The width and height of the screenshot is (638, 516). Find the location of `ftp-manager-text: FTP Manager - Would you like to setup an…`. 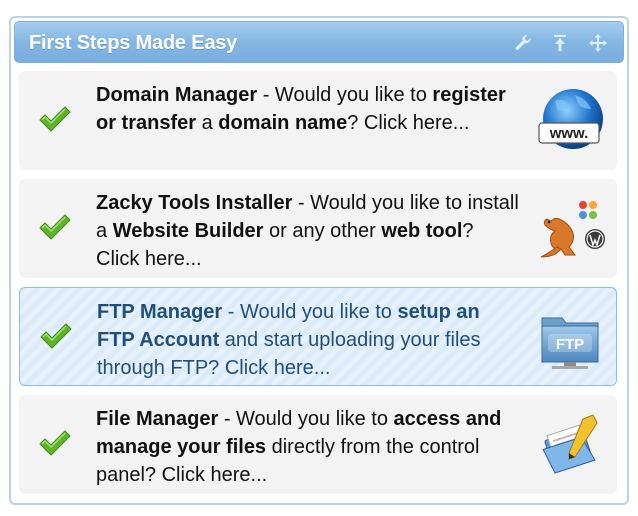

ftp-manager-text: FTP Manager - Would you like to setup an… is located at coordinates (289, 340).